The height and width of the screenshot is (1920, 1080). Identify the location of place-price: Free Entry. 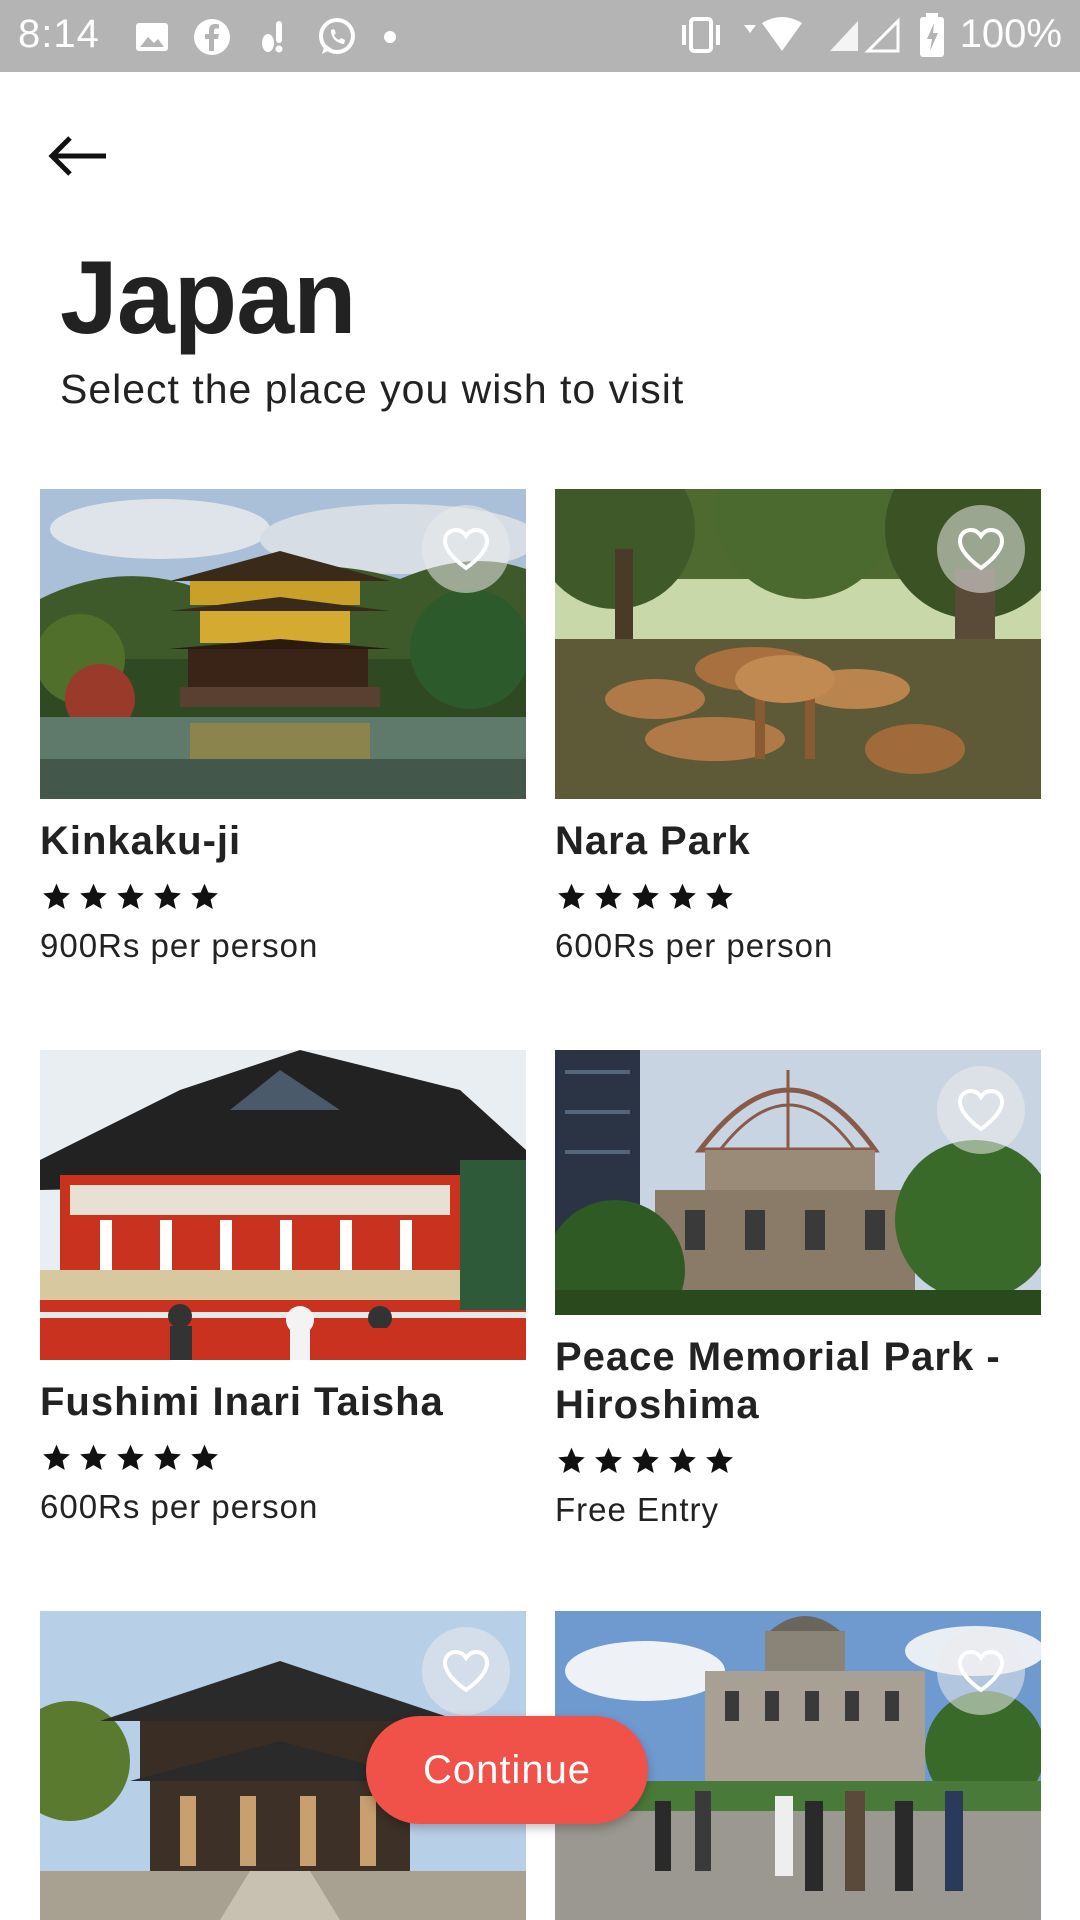
(637, 1509).